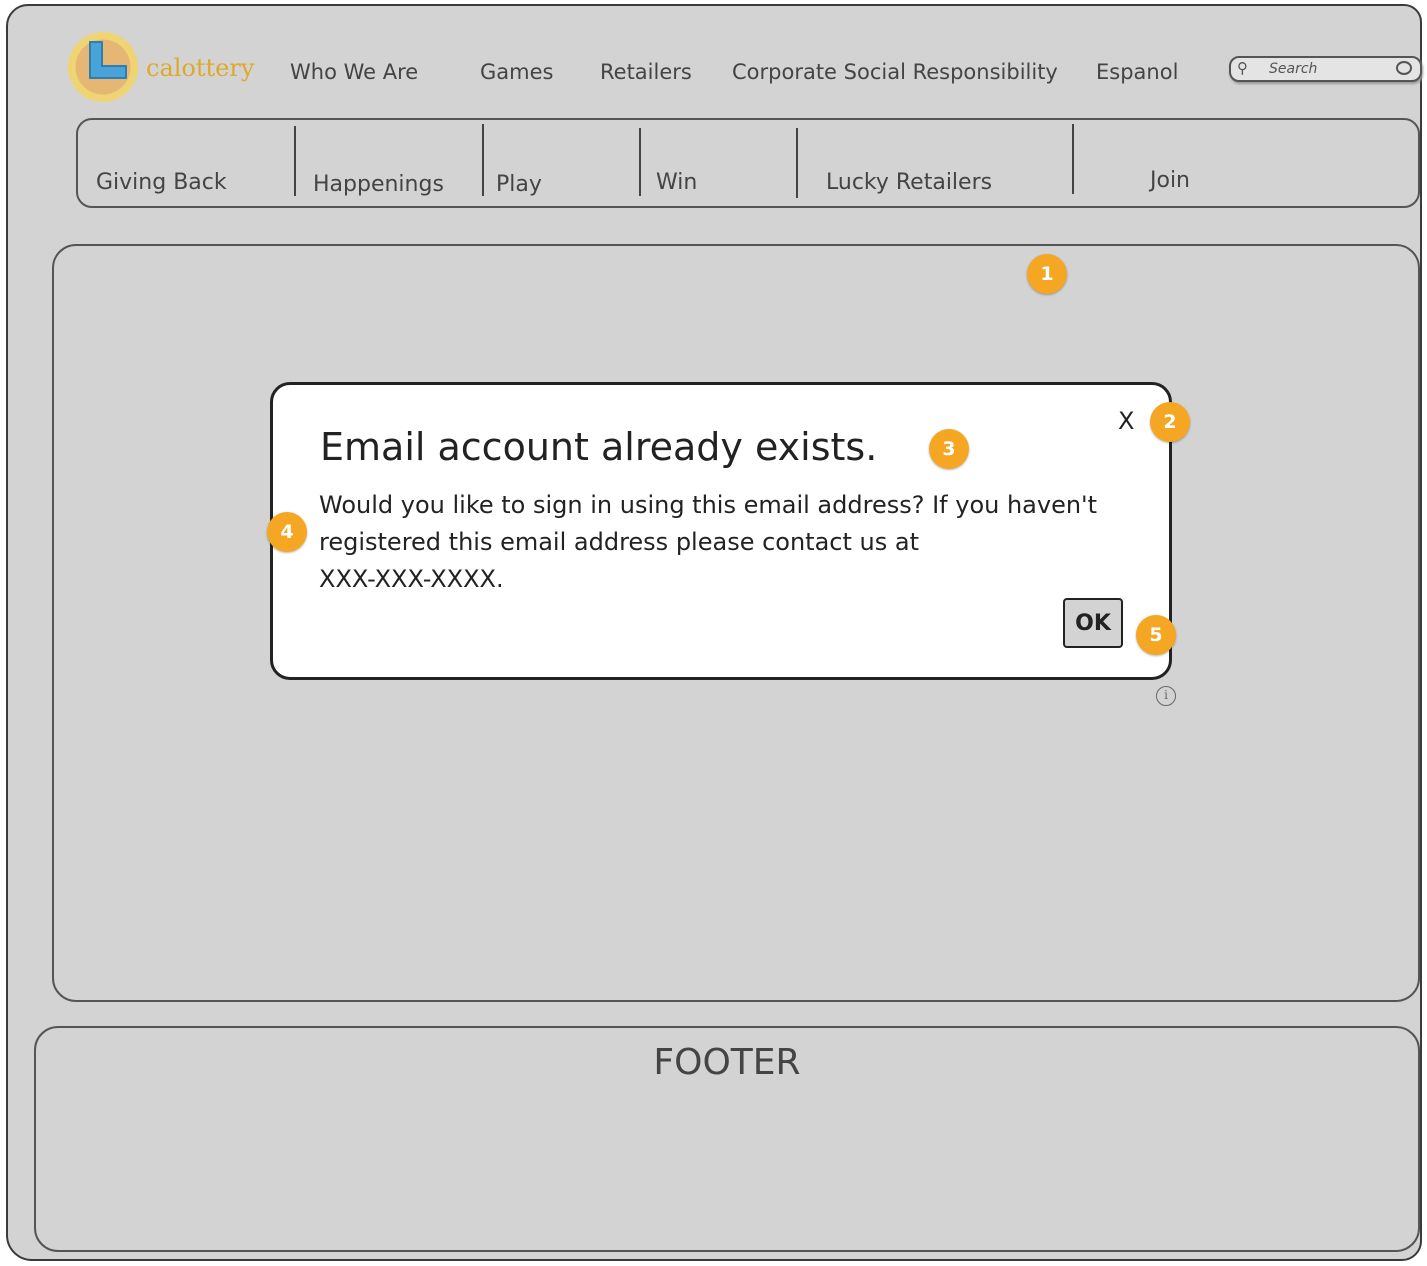 This screenshot has height=1266, width=1427. Describe the element at coordinates (161, 182) in the screenshot. I see `subnav-giving-back: Giving Back` at that location.